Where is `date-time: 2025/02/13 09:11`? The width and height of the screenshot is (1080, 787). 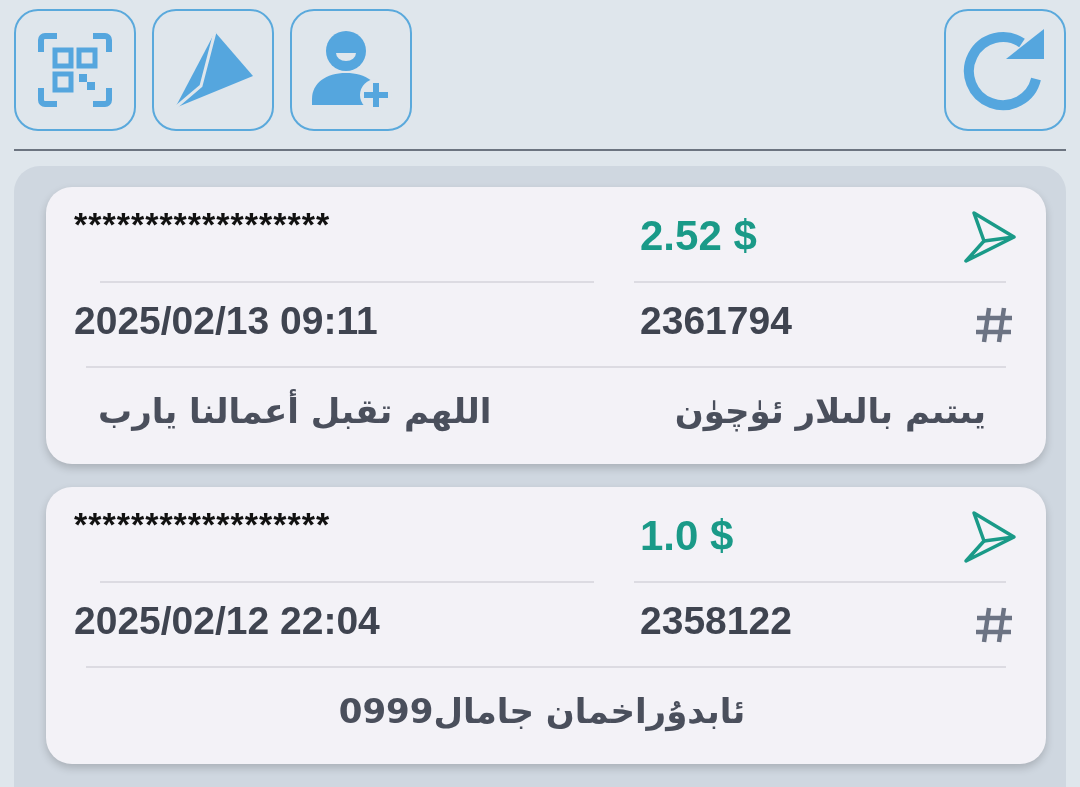 date-time: 2025/02/13 09:11 is located at coordinates (226, 321).